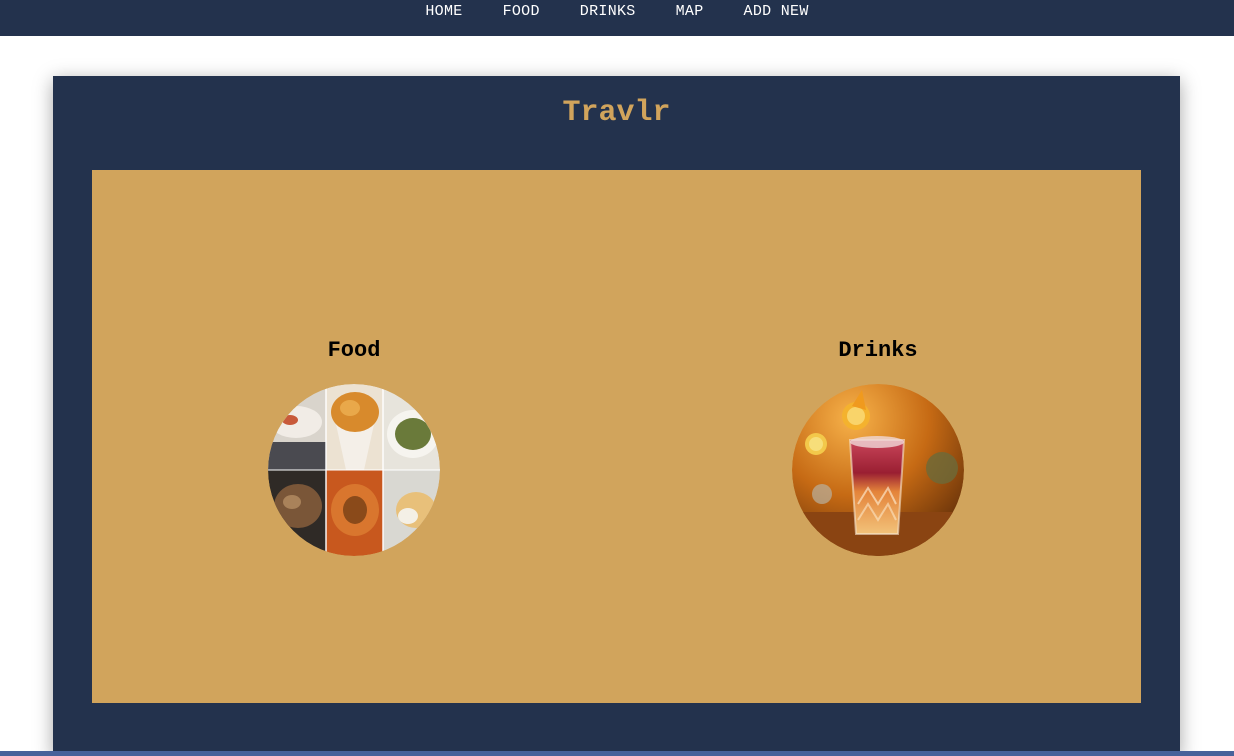  I want to click on drinks-category-title: Drinks, so click(878, 350).